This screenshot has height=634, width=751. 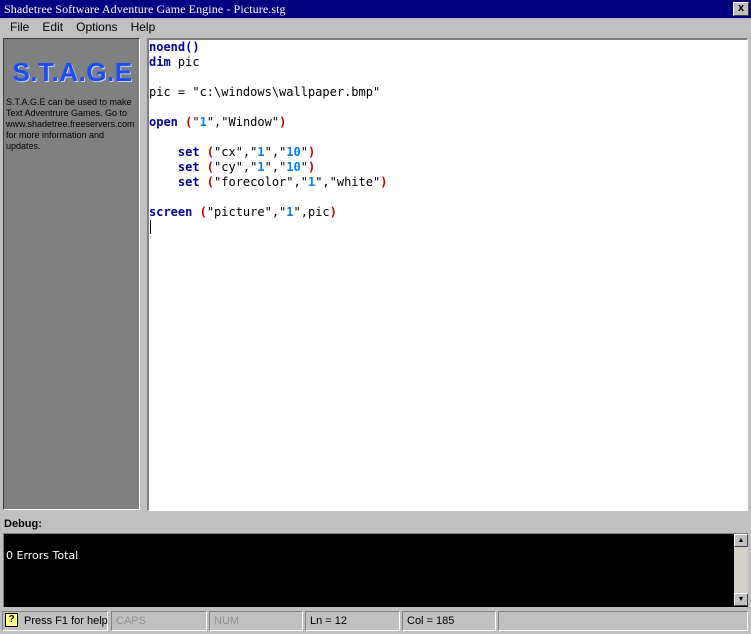 I want to click on status-line: Ln = 12, so click(x=352, y=621).